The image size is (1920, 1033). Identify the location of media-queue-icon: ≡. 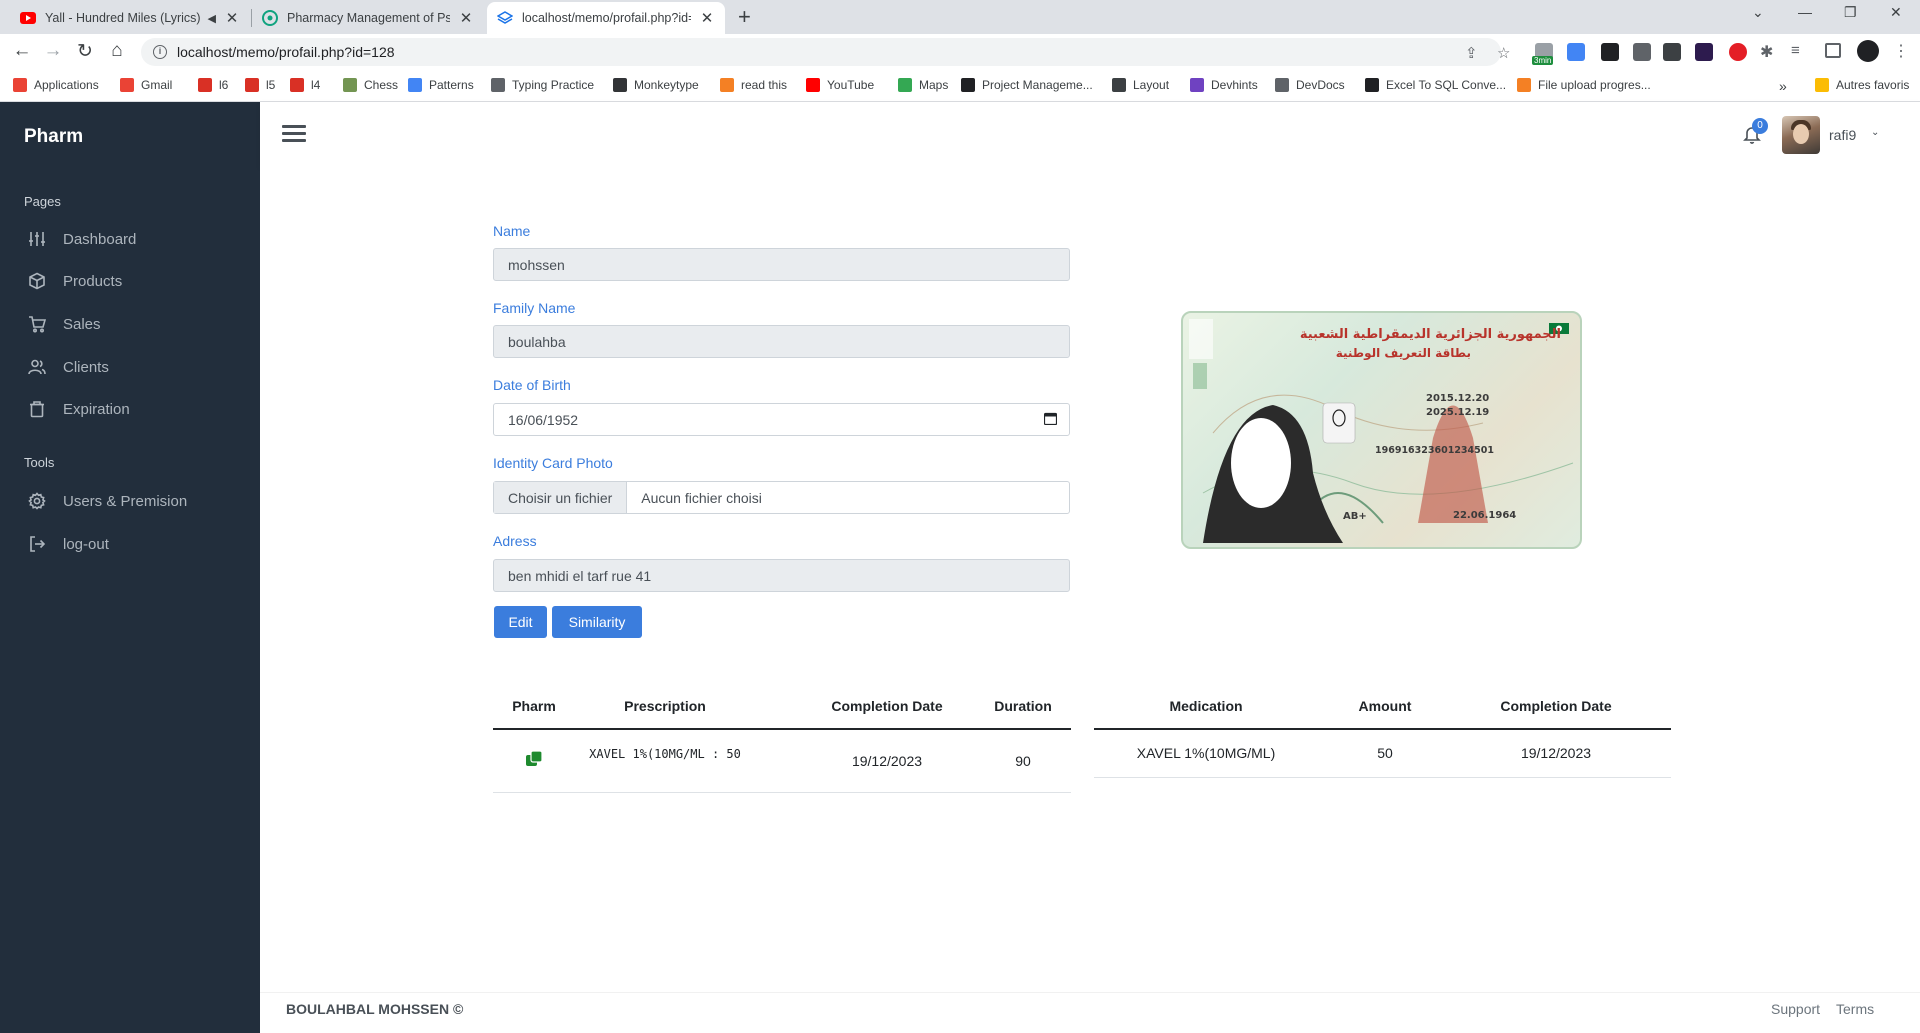
(1795, 50).